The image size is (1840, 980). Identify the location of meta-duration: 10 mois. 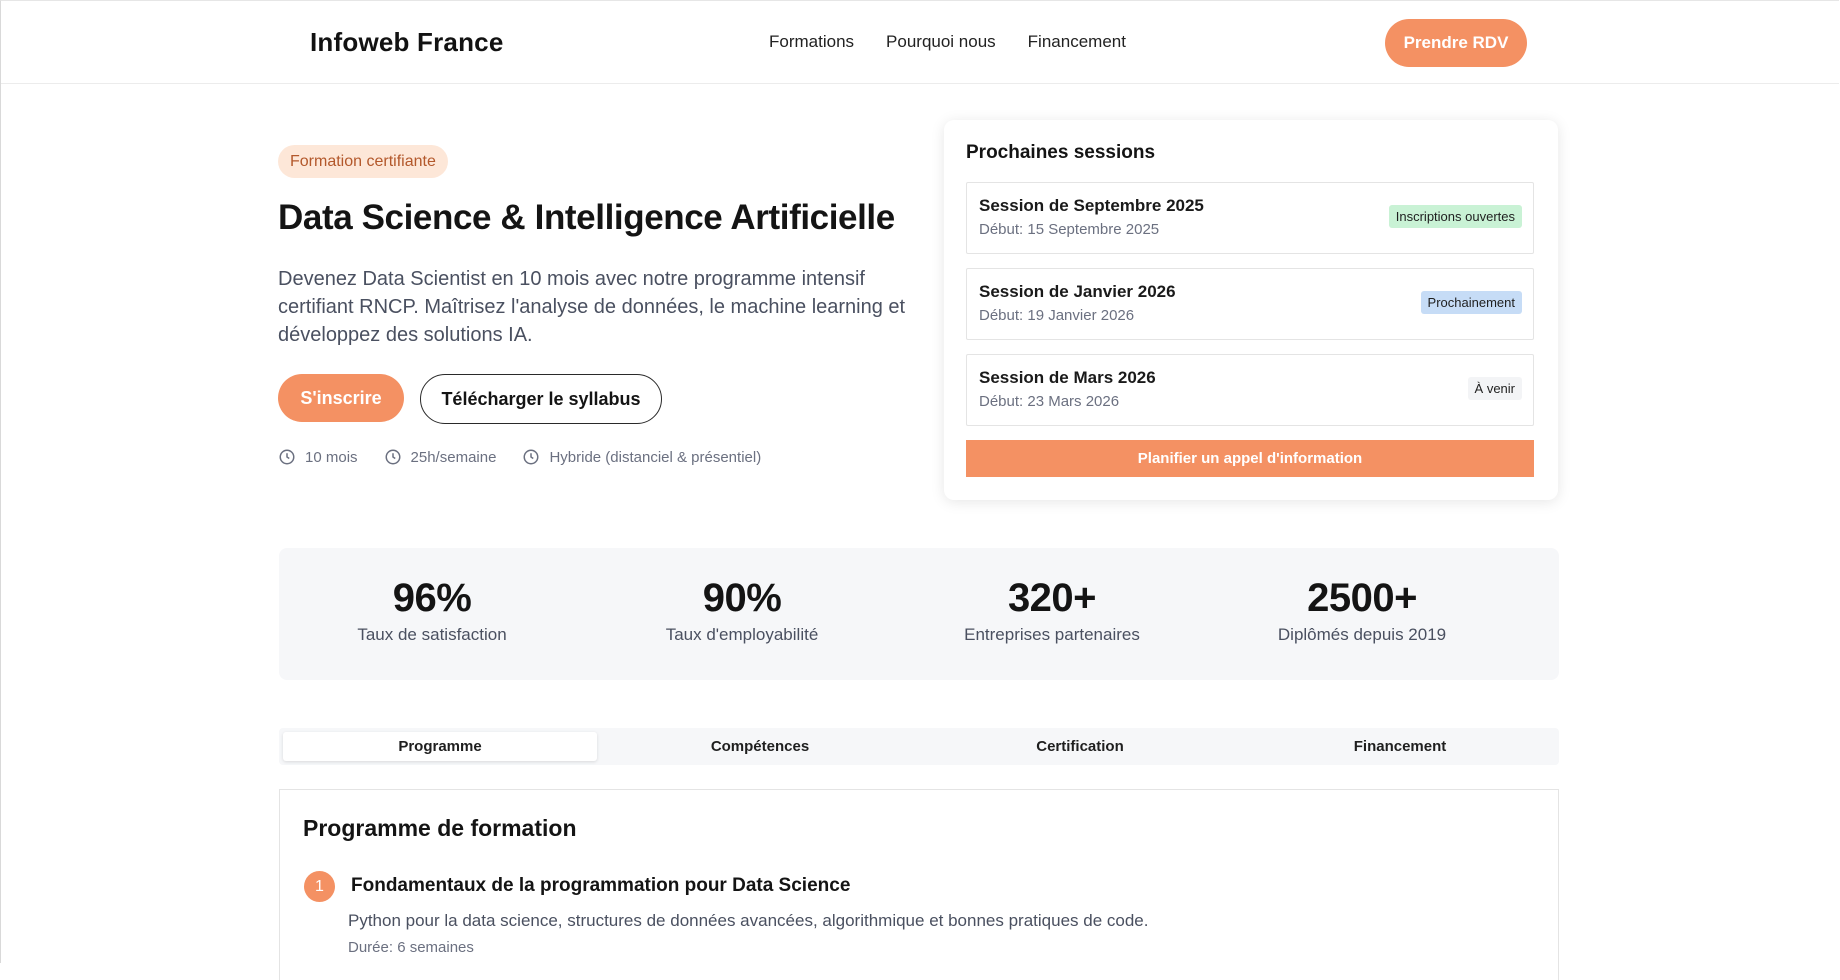
(318, 457).